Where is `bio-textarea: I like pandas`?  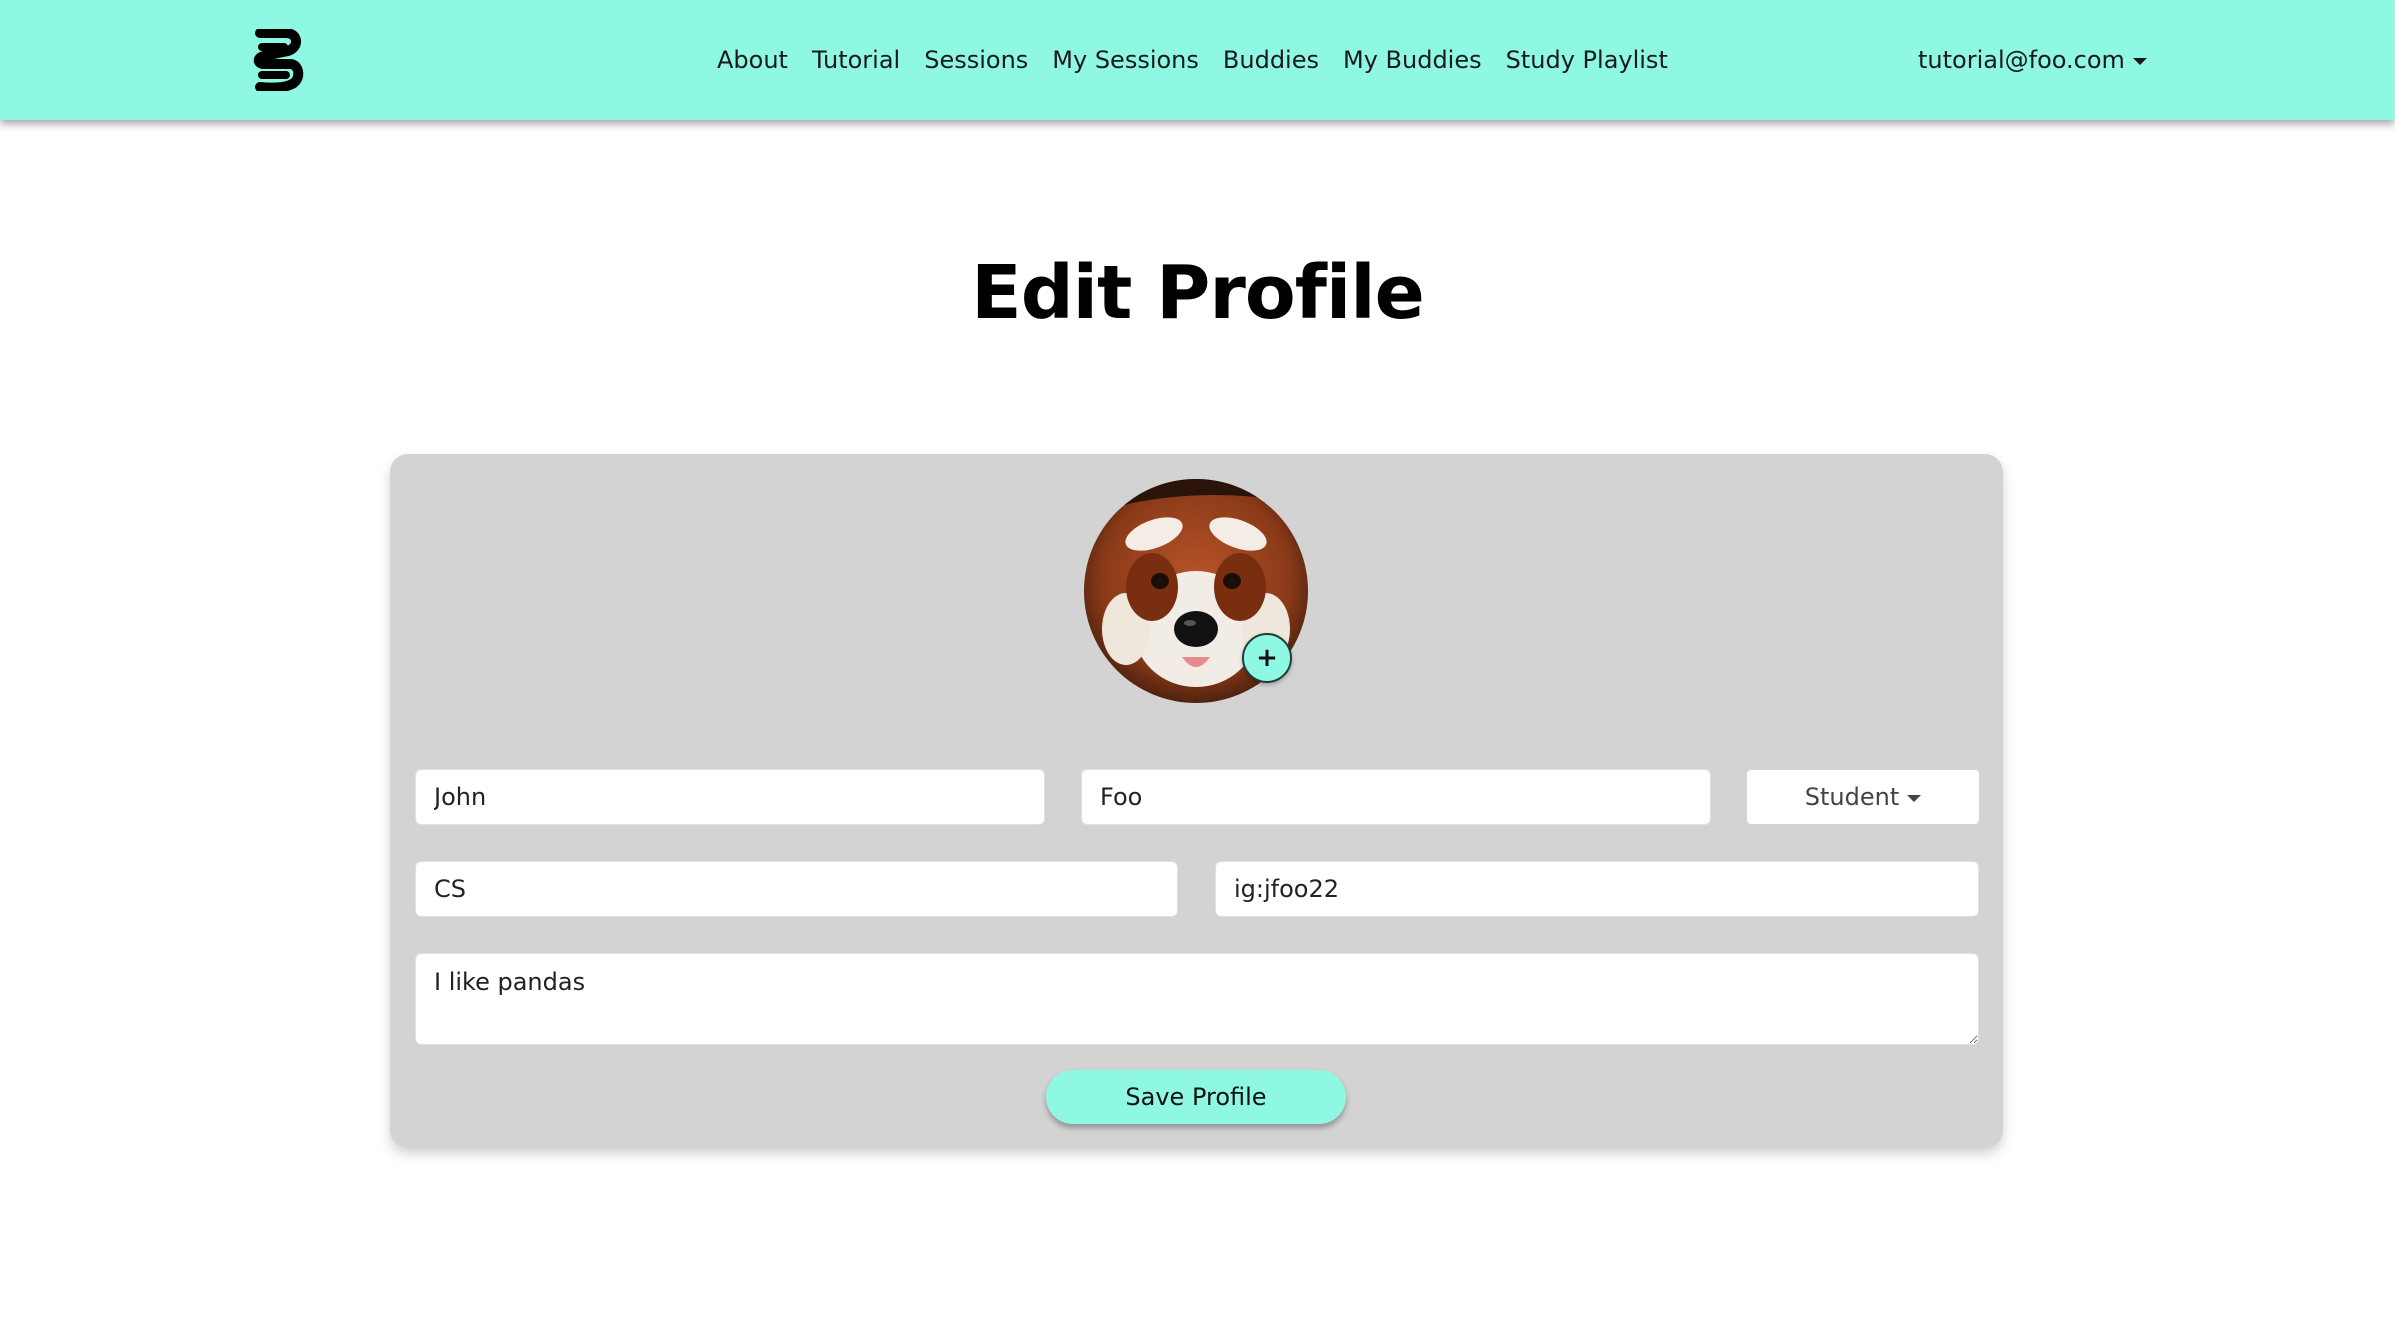 bio-textarea: I like pandas is located at coordinates (1197, 999).